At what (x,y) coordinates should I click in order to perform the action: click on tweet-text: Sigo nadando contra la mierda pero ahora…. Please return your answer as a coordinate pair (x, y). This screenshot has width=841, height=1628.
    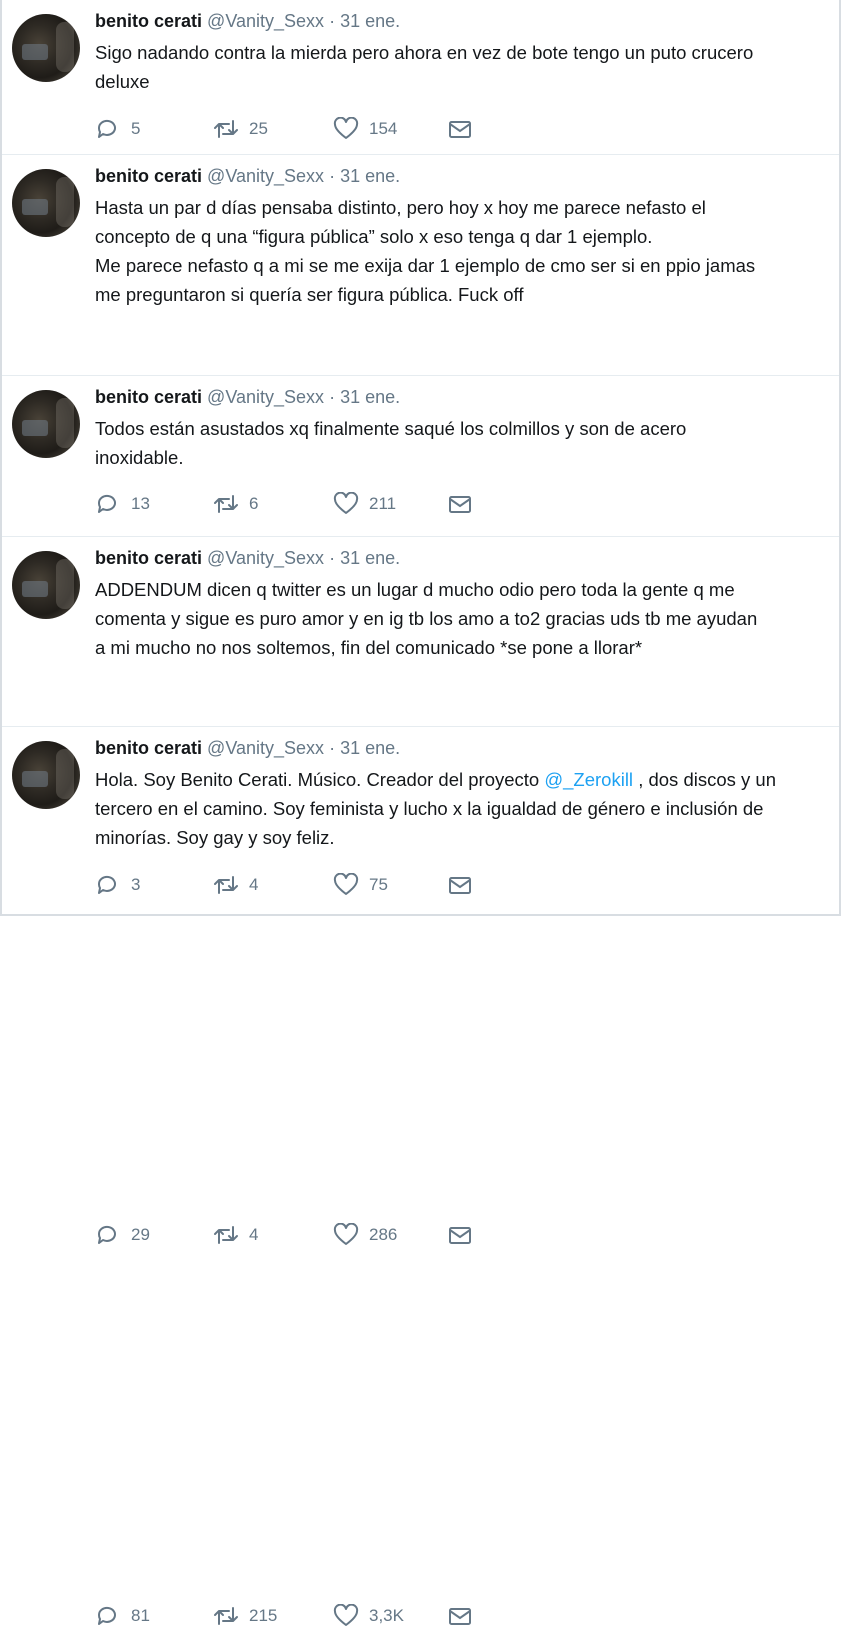
    Looking at the image, I should click on (462, 67).